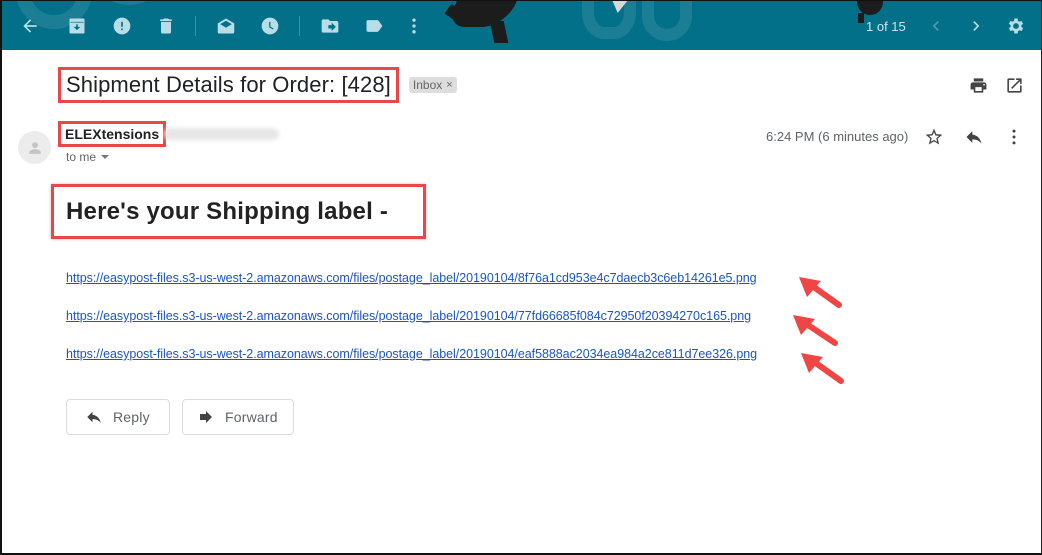 The height and width of the screenshot is (555, 1042). What do you see at coordinates (227, 211) in the screenshot?
I see `body-heading: Here's your Shipping label -` at bounding box center [227, 211].